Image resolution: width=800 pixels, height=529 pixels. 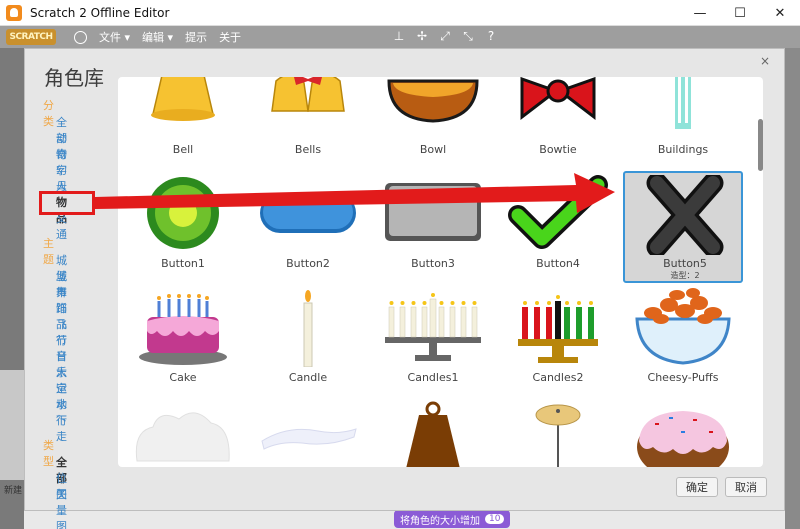 I want to click on checkmark-icon, so click(x=558, y=212).